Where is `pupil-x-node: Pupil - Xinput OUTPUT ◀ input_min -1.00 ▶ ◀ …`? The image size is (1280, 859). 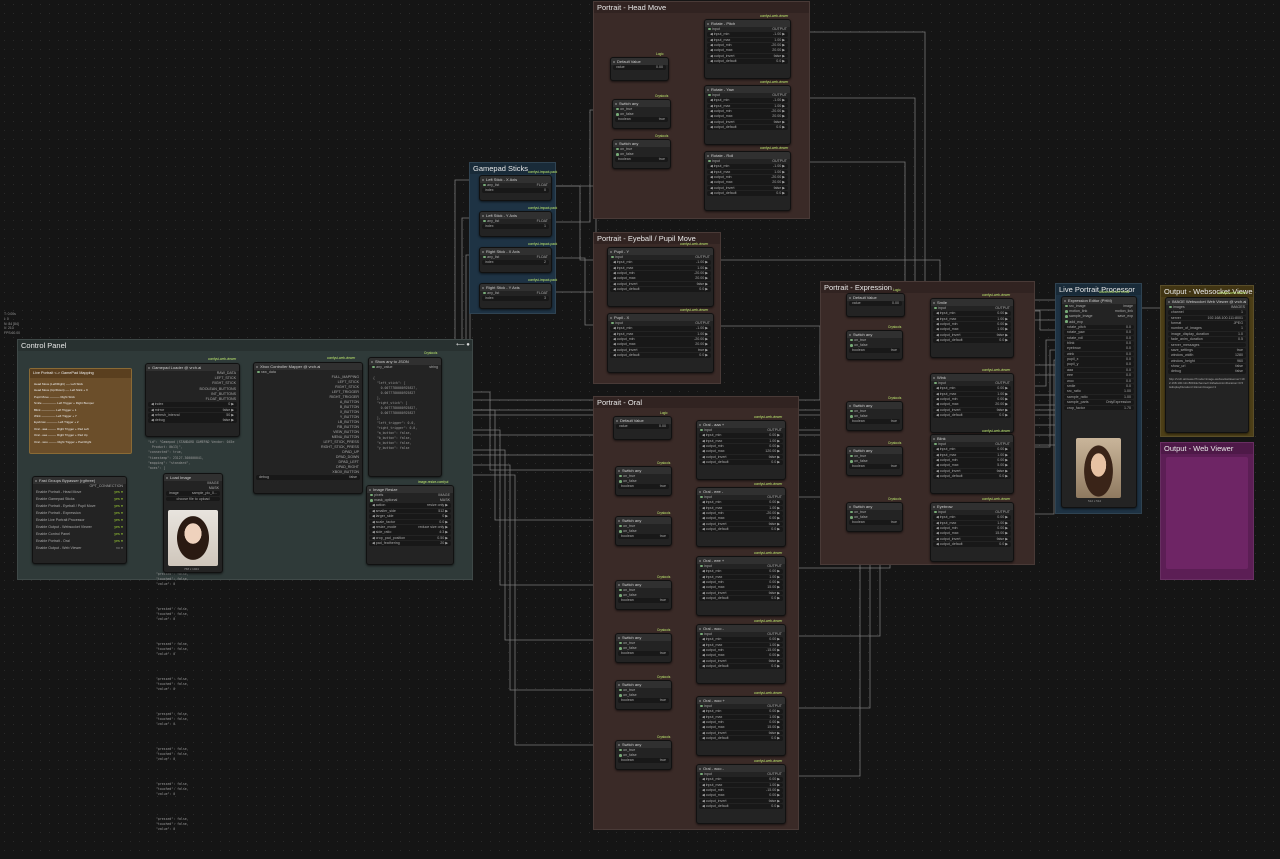 pupil-x-node: Pupil - Xinput OUTPUT ◀ input_min -1.00 ▶ ◀ … is located at coordinates (660, 343).